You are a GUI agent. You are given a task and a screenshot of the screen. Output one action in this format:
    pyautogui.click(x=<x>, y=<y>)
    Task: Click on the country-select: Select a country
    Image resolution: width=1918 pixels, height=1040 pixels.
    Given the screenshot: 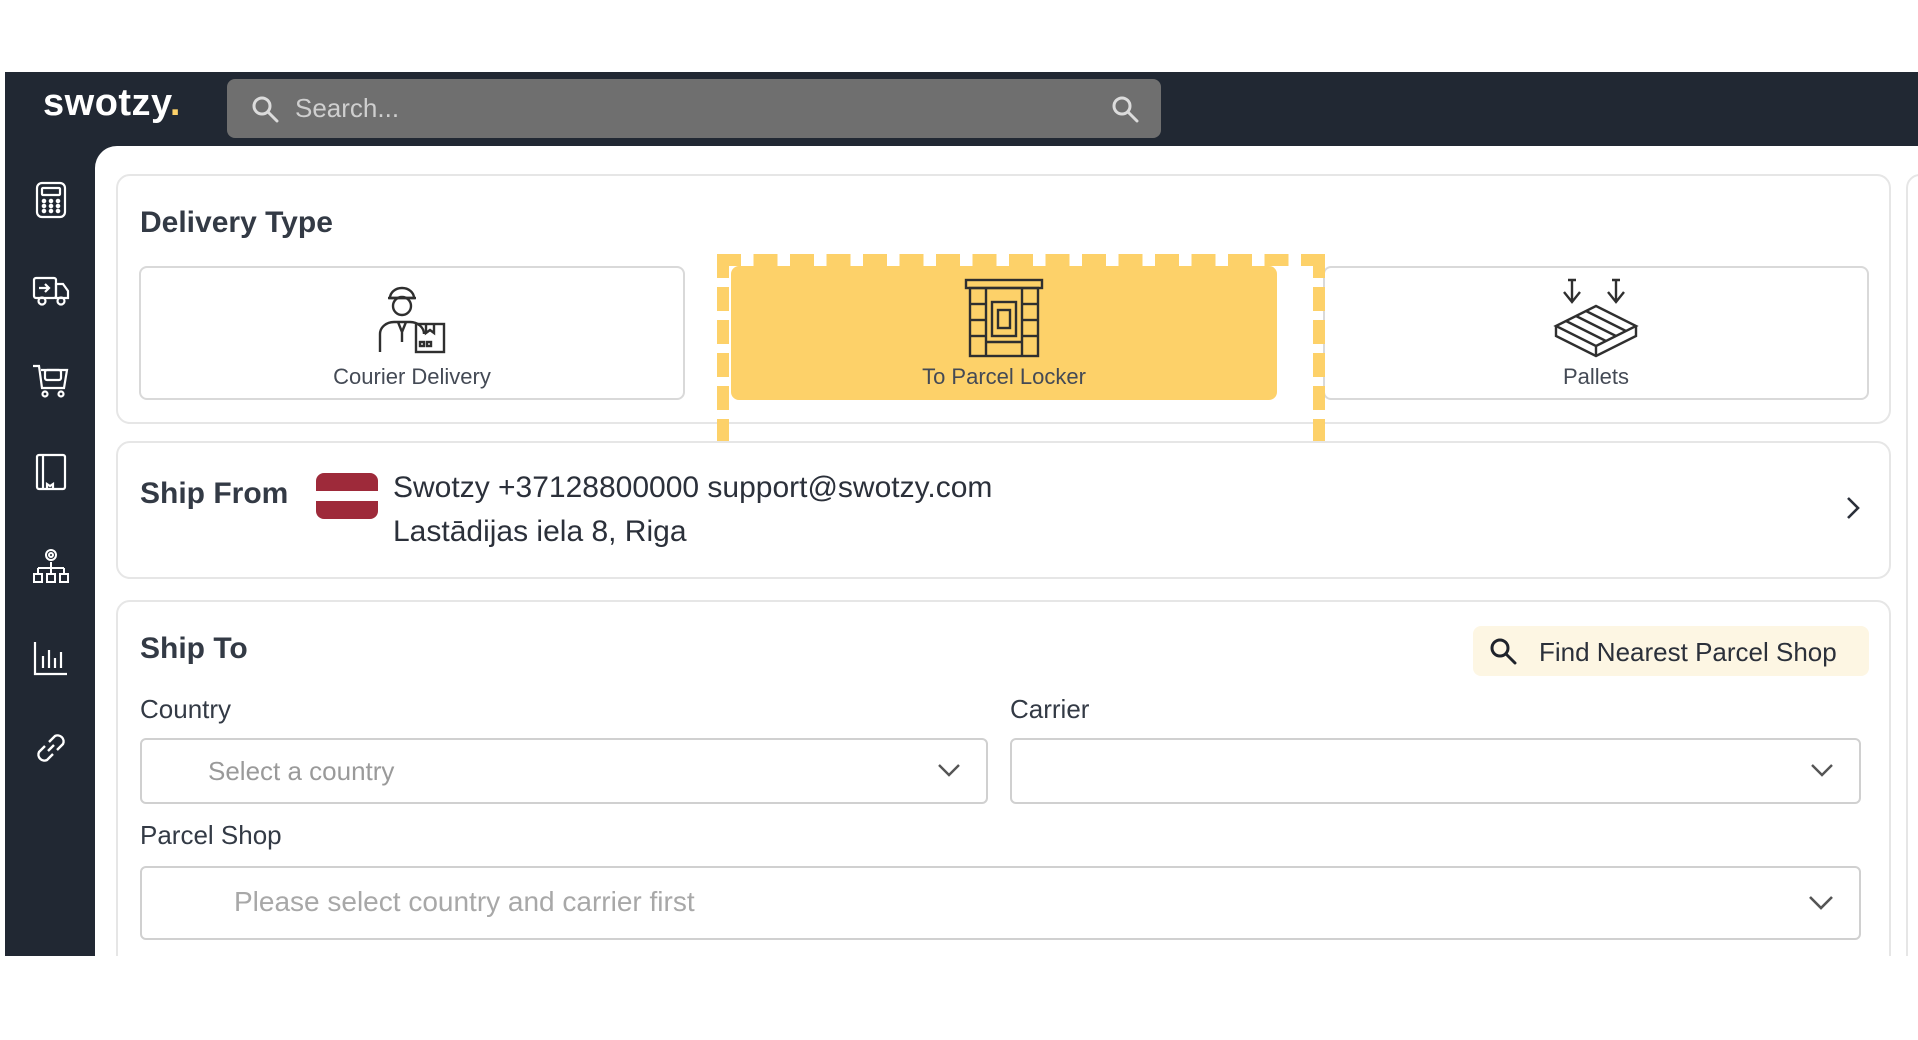 What is the action you would take?
    pyautogui.click(x=564, y=771)
    